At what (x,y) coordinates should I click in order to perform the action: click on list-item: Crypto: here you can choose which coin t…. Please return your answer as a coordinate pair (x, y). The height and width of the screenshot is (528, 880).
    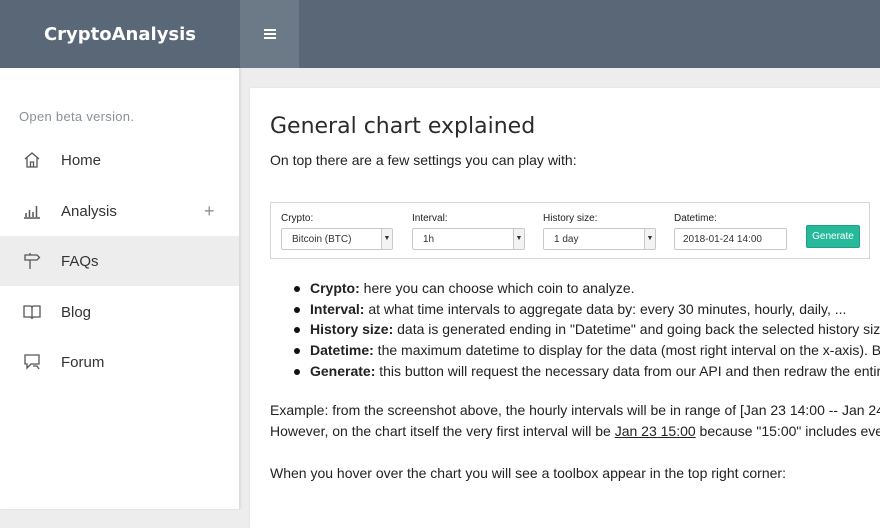
    Looking at the image, I should click on (587, 288).